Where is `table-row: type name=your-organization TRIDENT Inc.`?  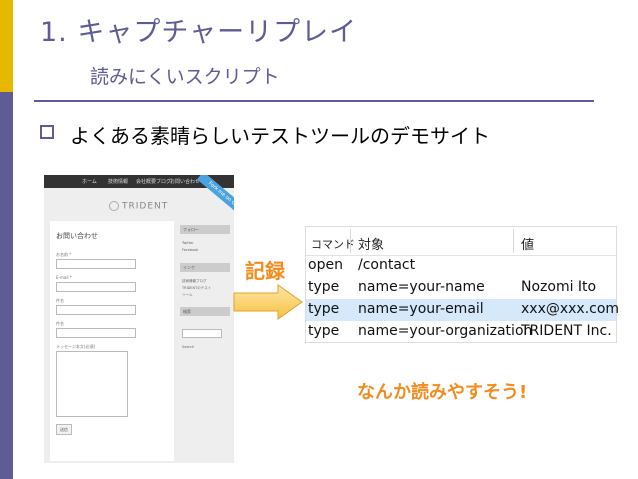
table-row: type name=your-organization TRIDENT Inc. is located at coordinates (461, 332).